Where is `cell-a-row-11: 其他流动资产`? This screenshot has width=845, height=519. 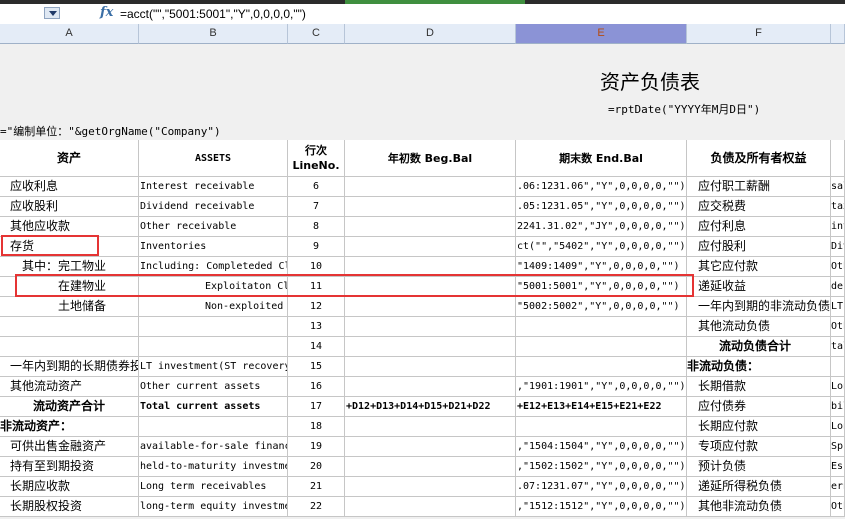
cell-a-row-11: 其他流动资产 is located at coordinates (69, 387).